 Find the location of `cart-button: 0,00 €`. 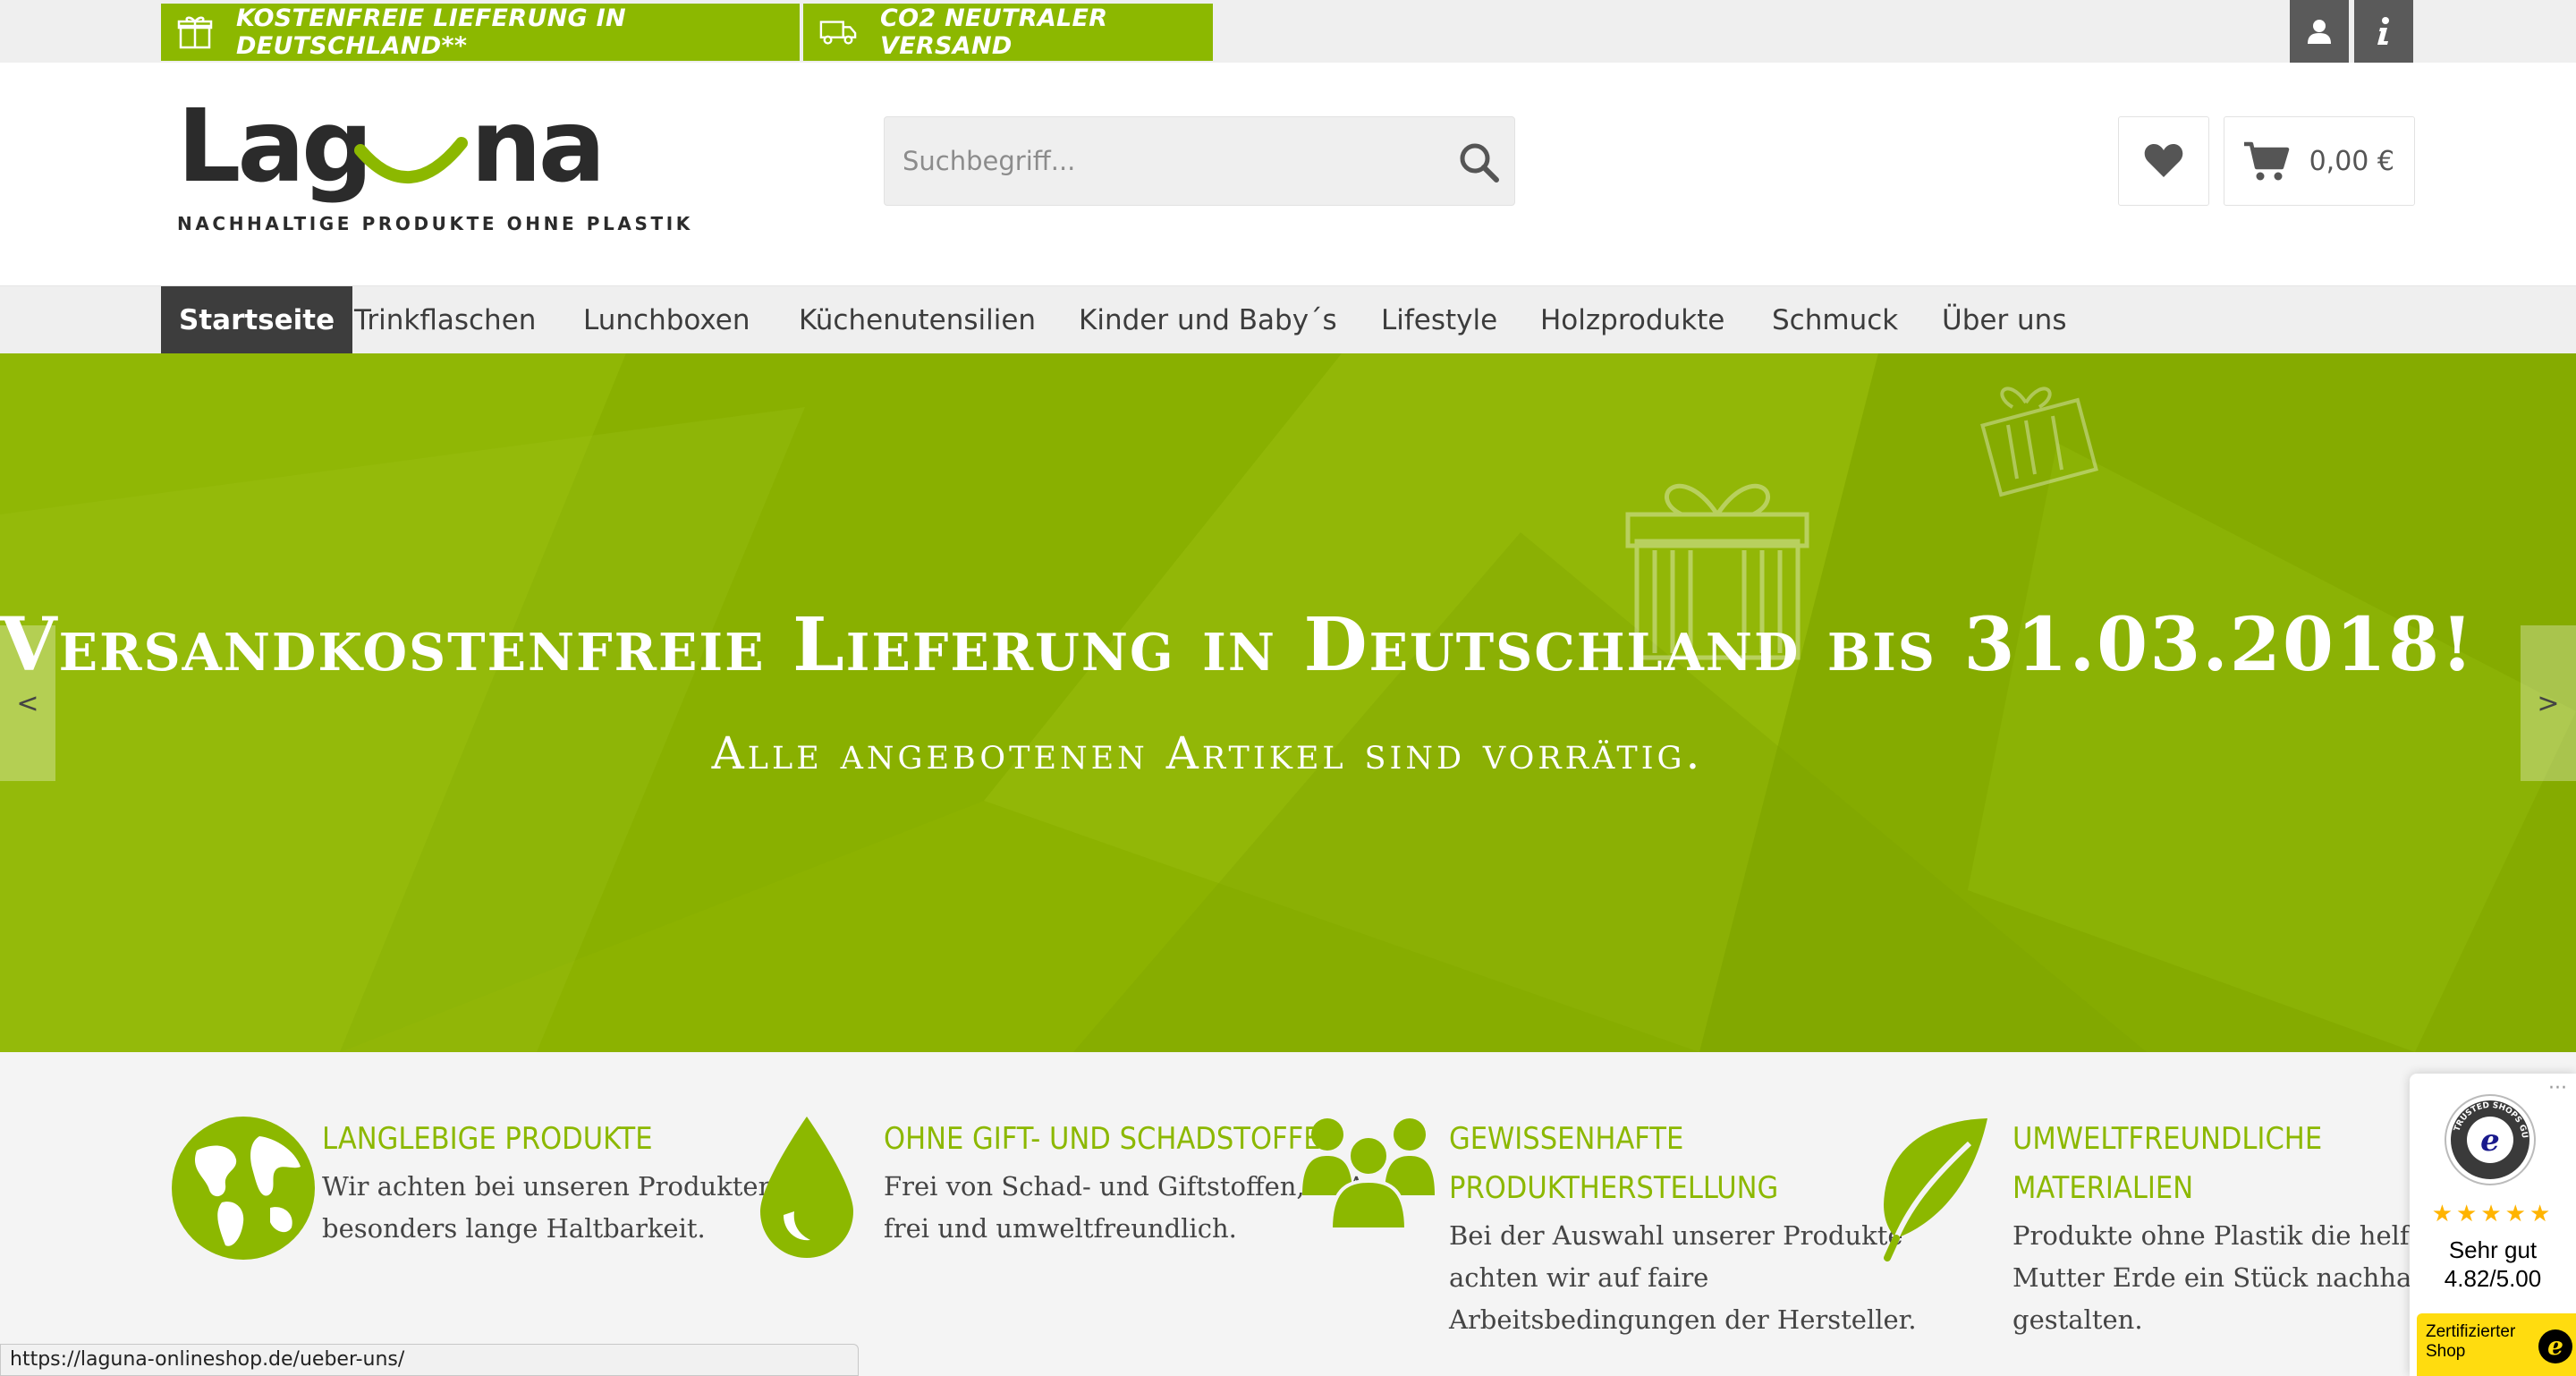

cart-button: 0,00 € is located at coordinates (2319, 161).